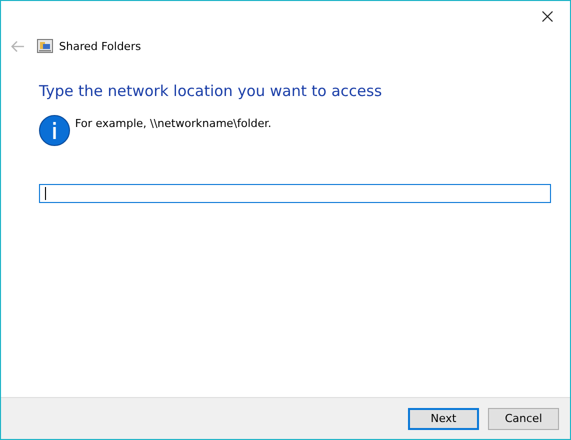 The width and height of the screenshot is (571, 440). Describe the element at coordinates (45, 46) in the screenshot. I see `shared-folder-icon` at that location.